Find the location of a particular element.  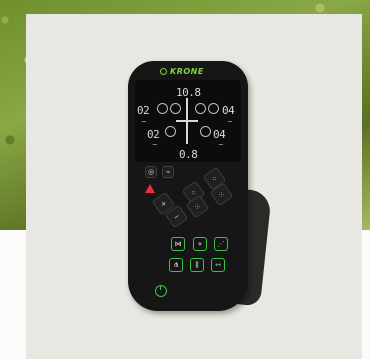

right-lower-tilde: ~ is located at coordinates (221, 145).